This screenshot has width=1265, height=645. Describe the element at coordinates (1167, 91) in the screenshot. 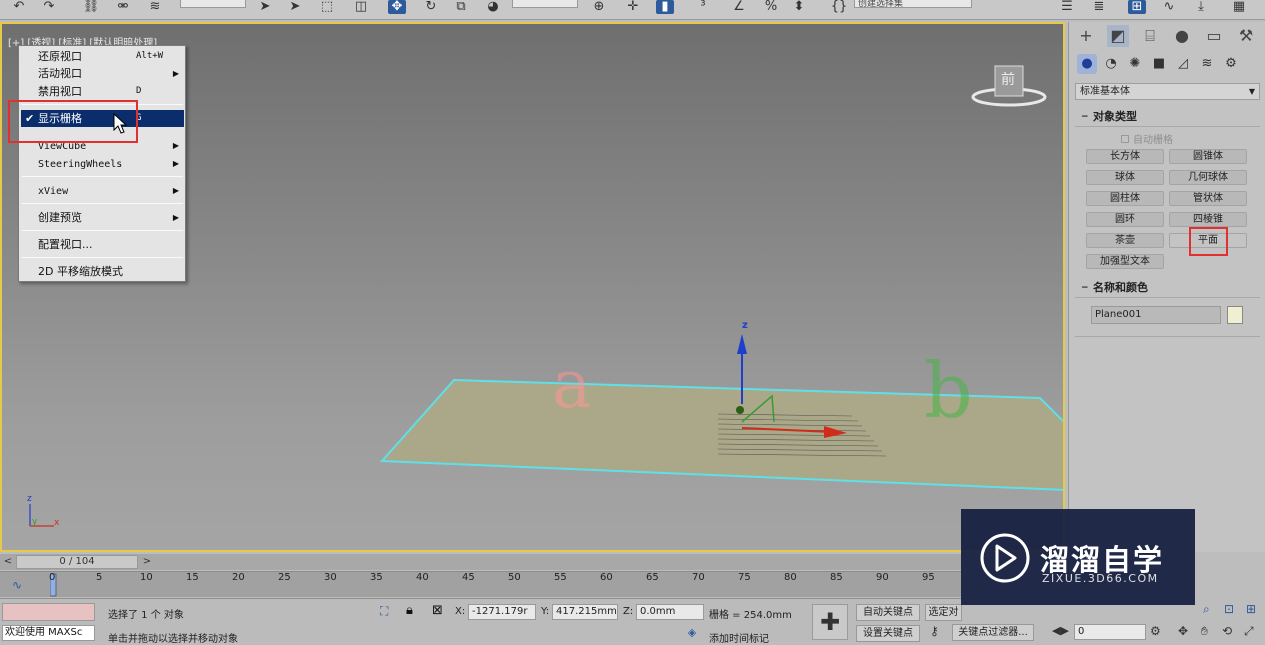

I see `primitive-category-dropdown: 标准基本体 ▼` at that location.